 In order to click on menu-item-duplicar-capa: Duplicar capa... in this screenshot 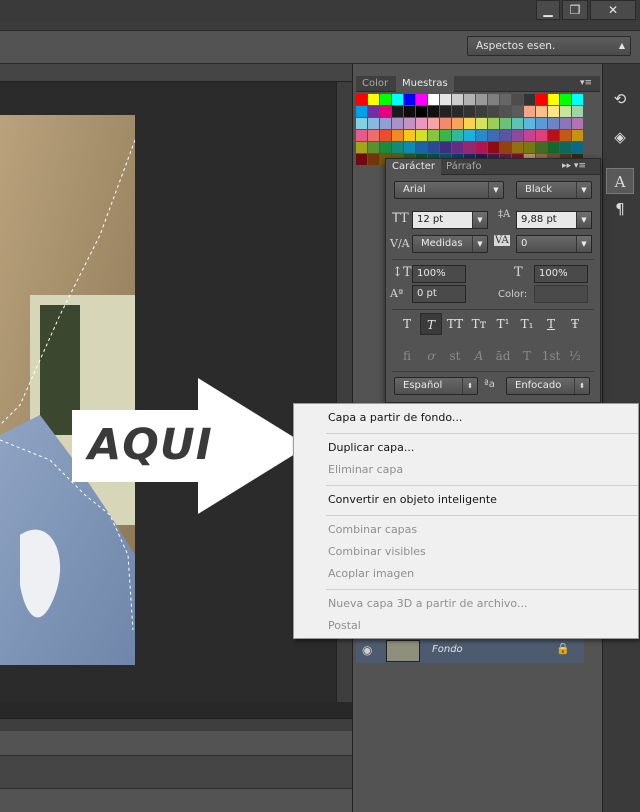, I will do `click(371, 447)`.